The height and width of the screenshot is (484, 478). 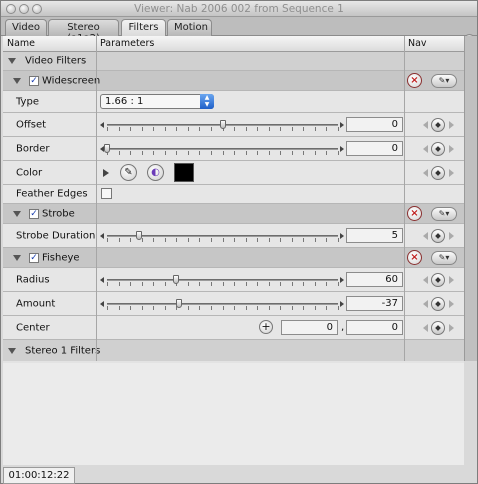 I want to click on strobe-keyframe-nav, so click(x=439, y=236).